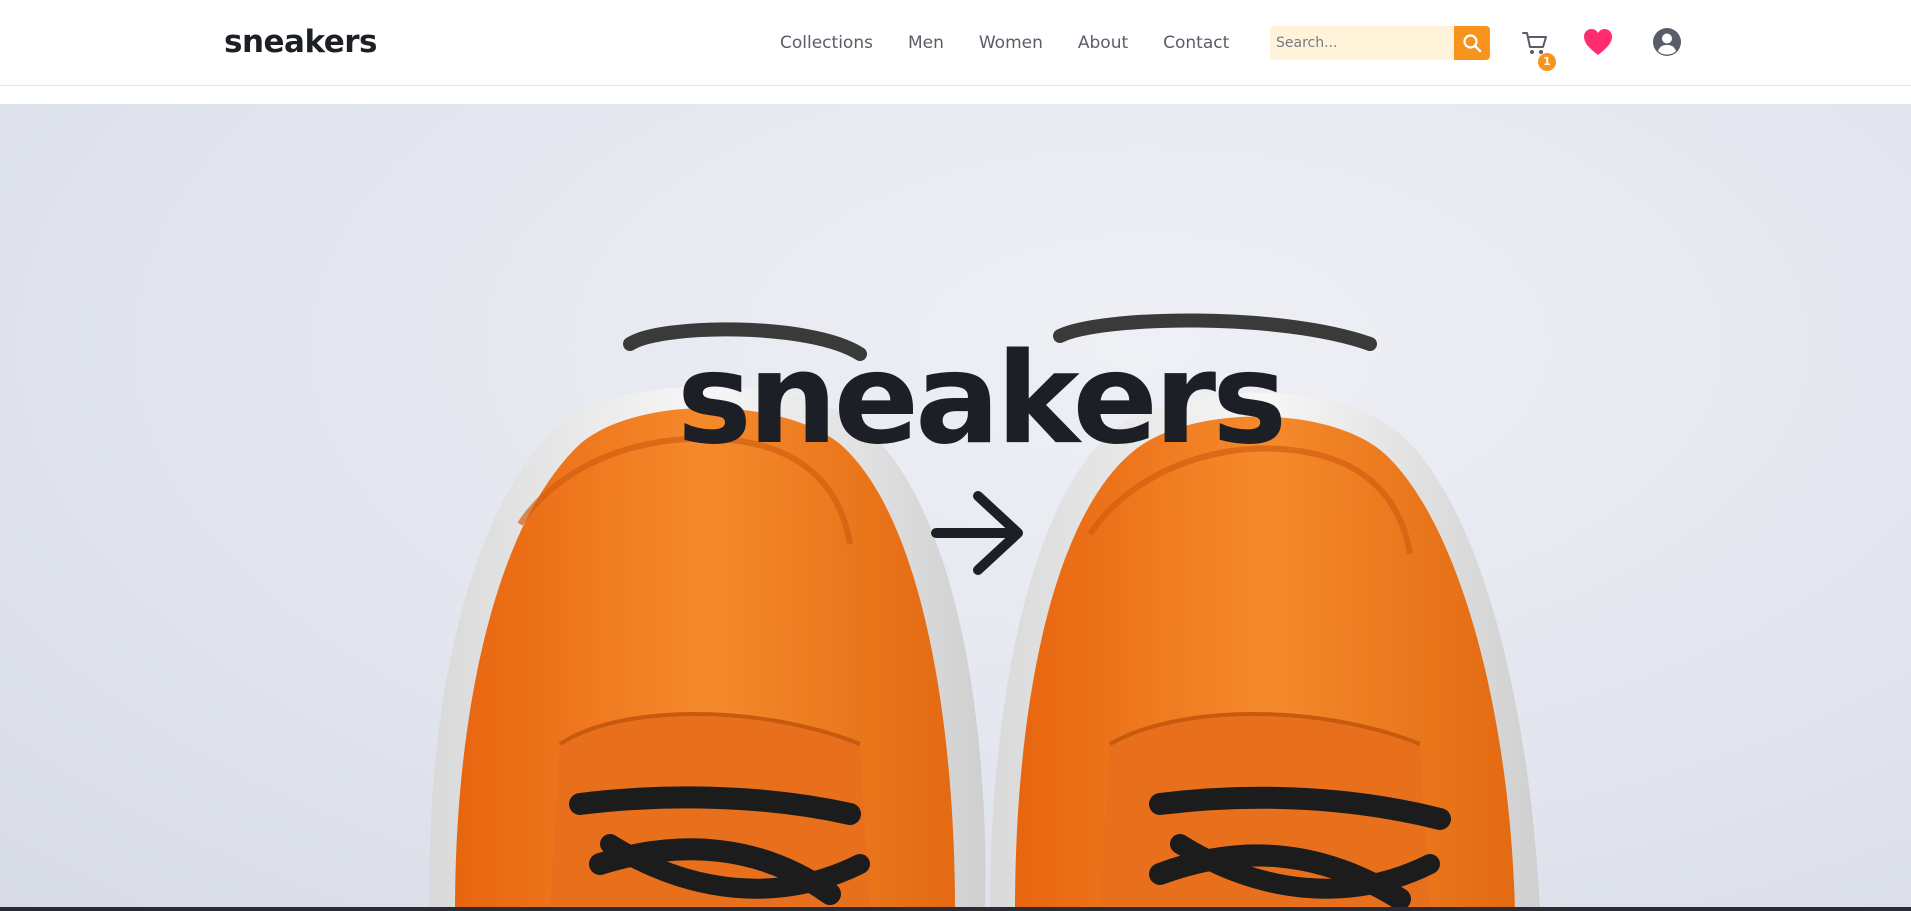  What do you see at coordinates (981, 398) in the screenshot?
I see `hero-title: sneakers` at bounding box center [981, 398].